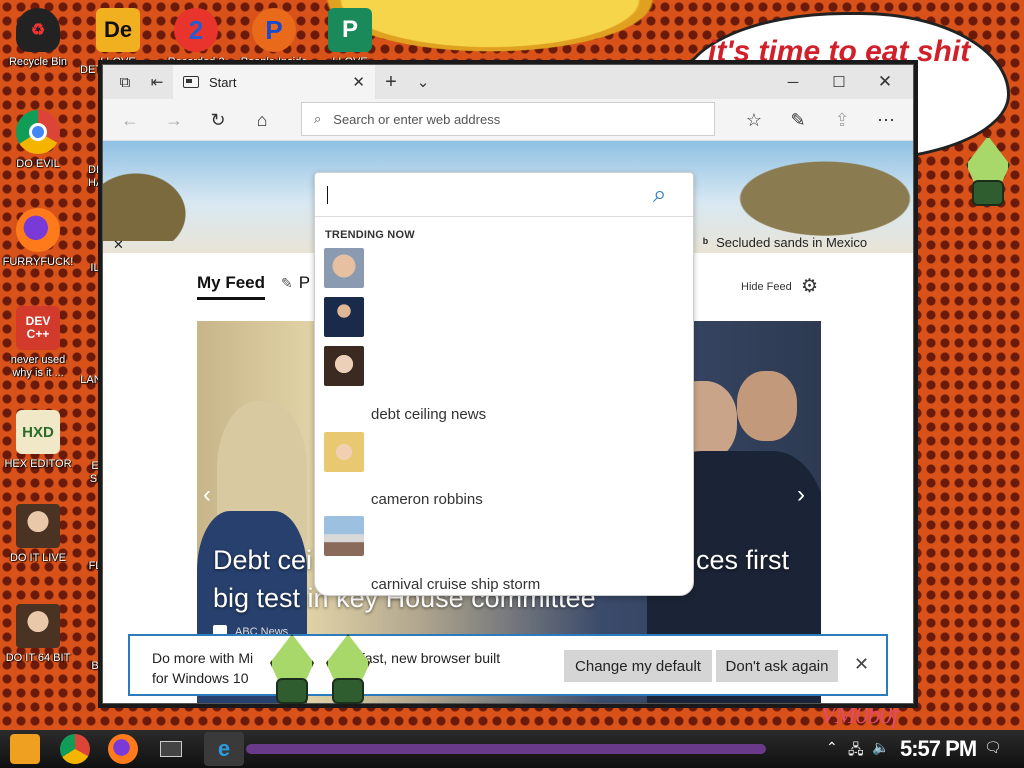 This screenshot has height=768, width=1024. I want to click on new-tab-icon: +, so click(391, 82).